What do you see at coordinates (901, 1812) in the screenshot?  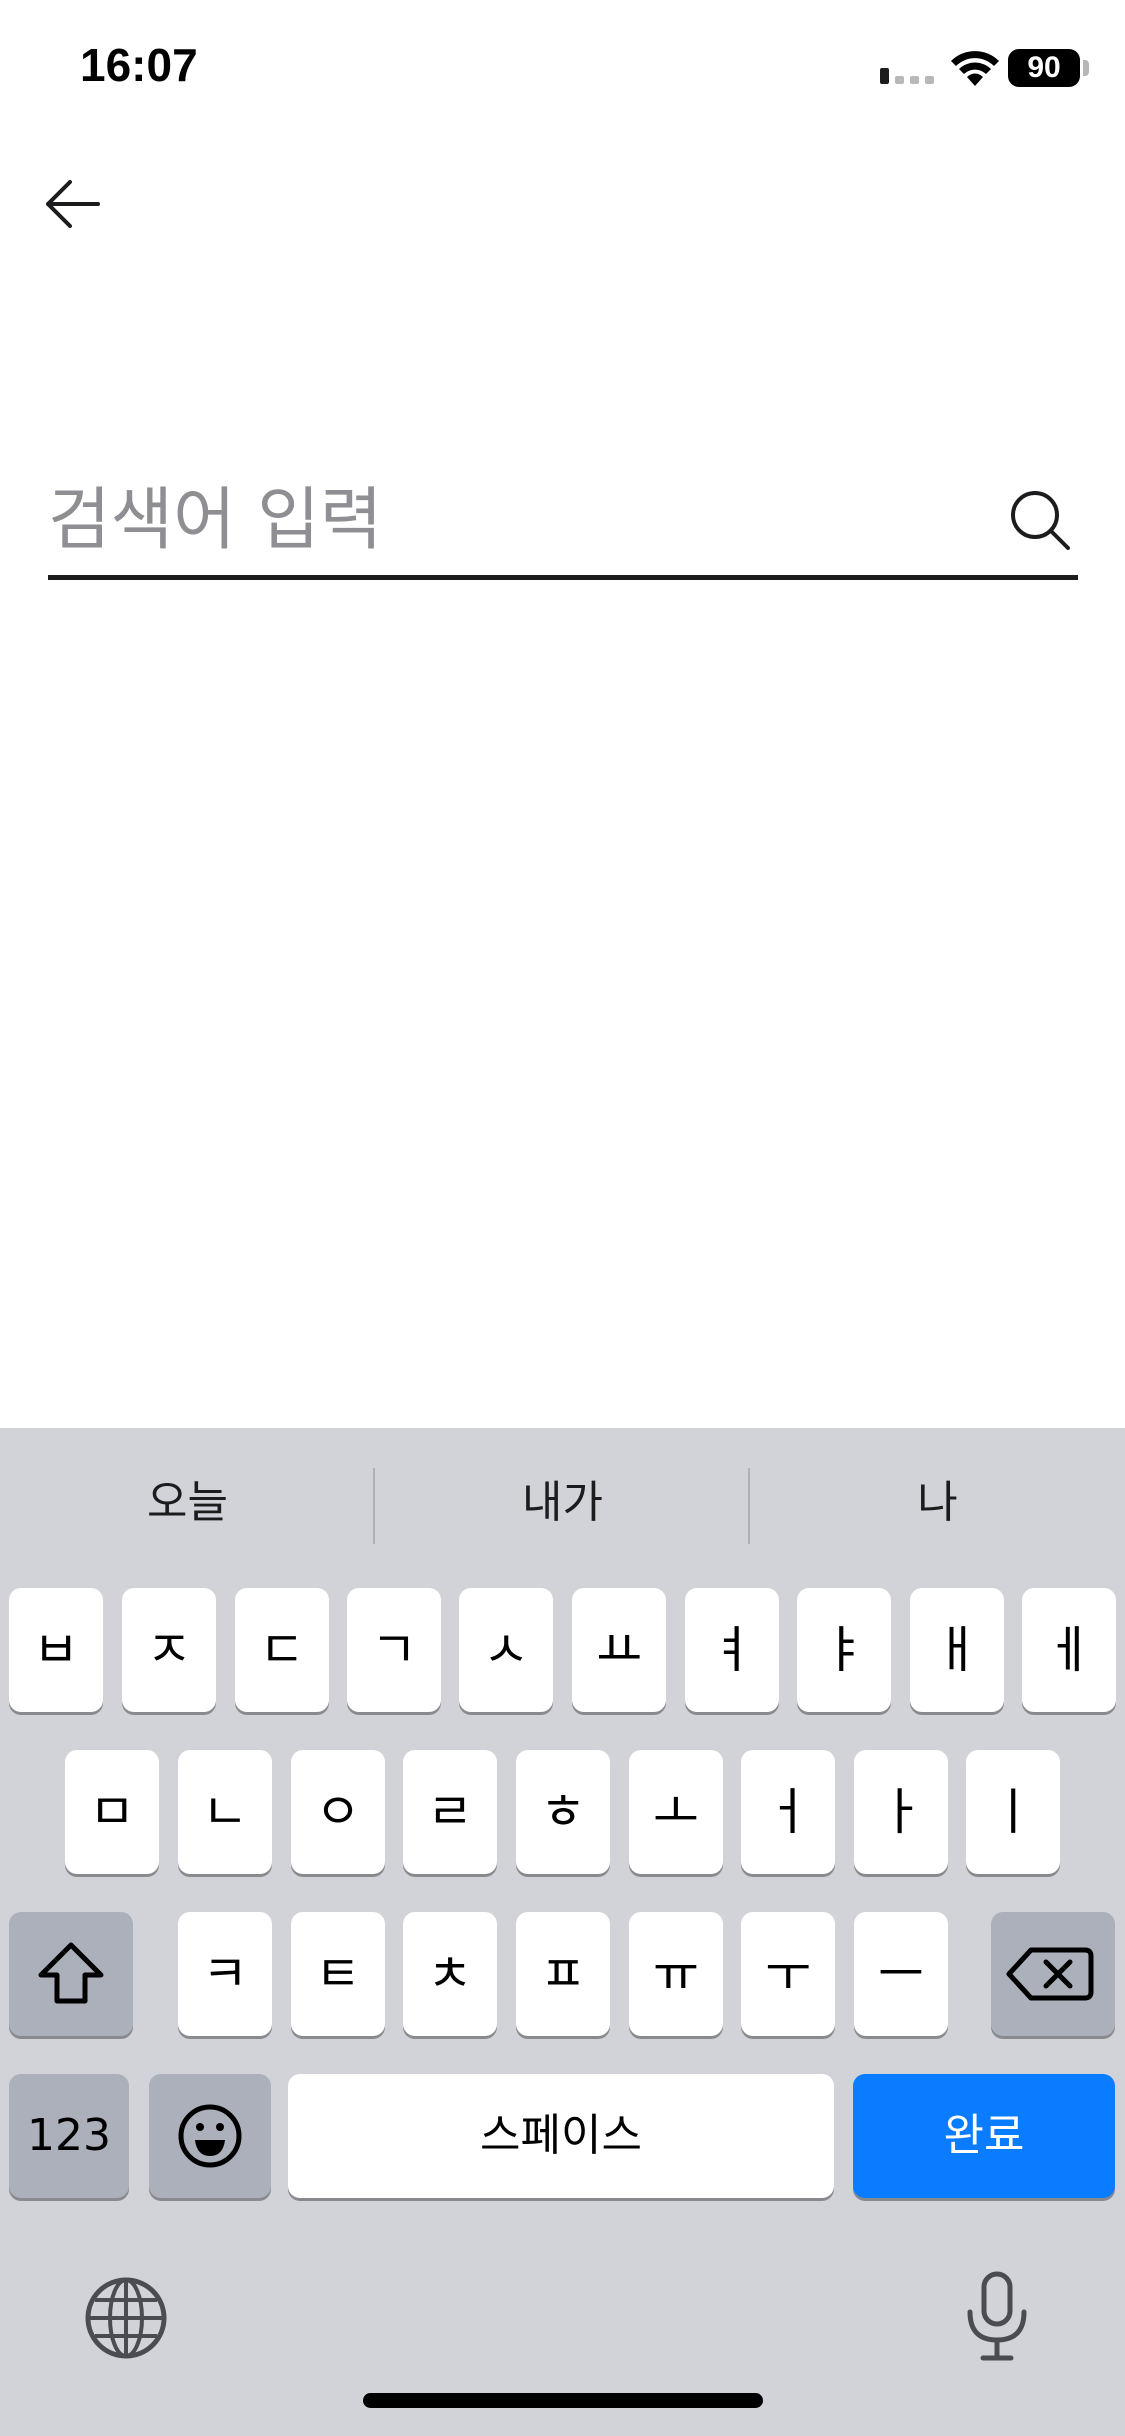 I see `key: ㅏ` at bounding box center [901, 1812].